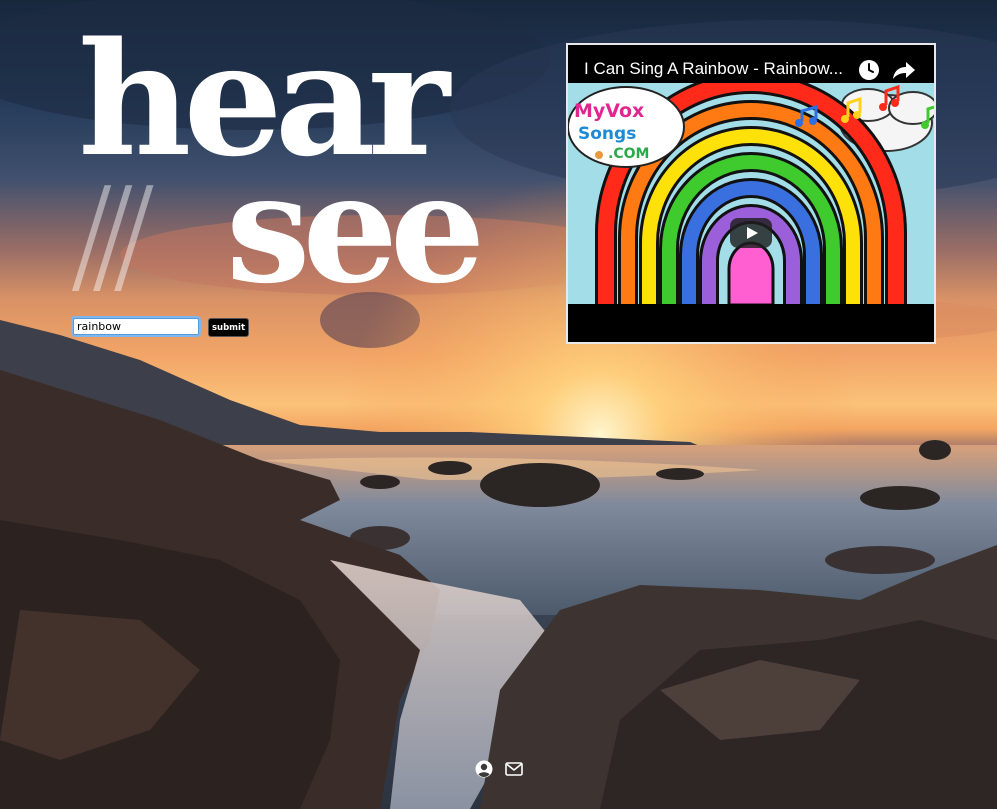  Describe the element at coordinates (113, 235) in the screenshot. I see `logo-slashes: ///` at that location.